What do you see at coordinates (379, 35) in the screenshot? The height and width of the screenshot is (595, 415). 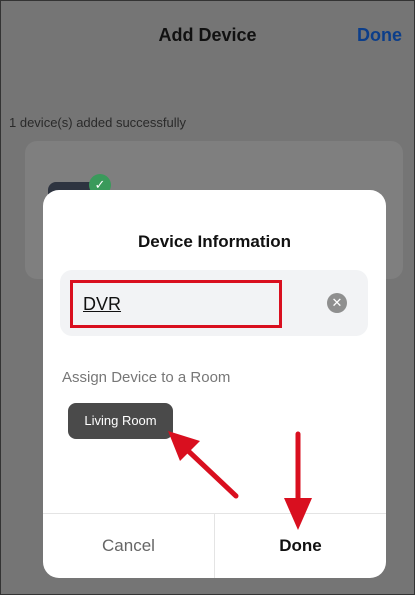 I see `header-done-button: Done` at bounding box center [379, 35].